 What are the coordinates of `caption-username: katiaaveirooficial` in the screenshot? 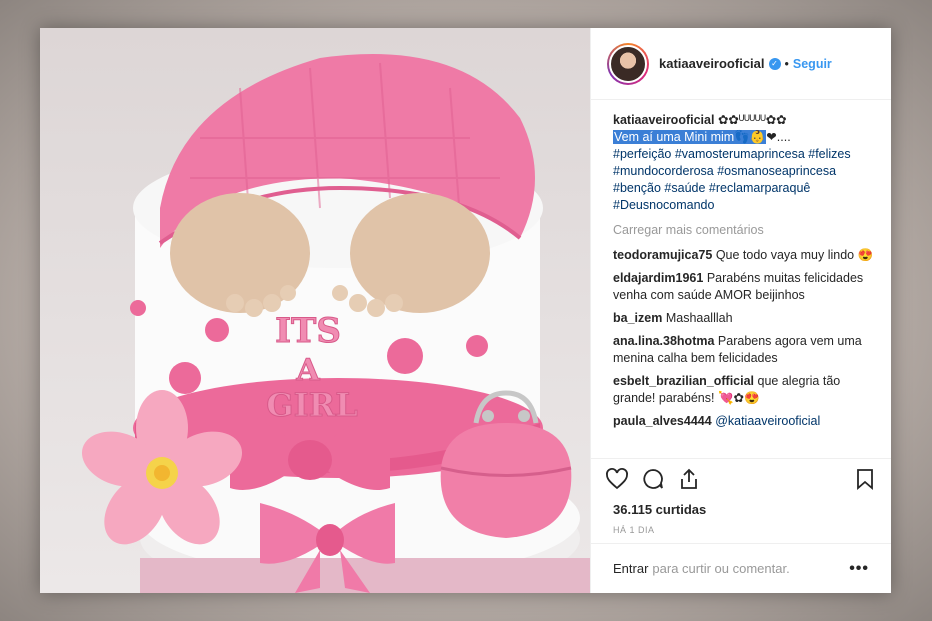 It's located at (663, 120).